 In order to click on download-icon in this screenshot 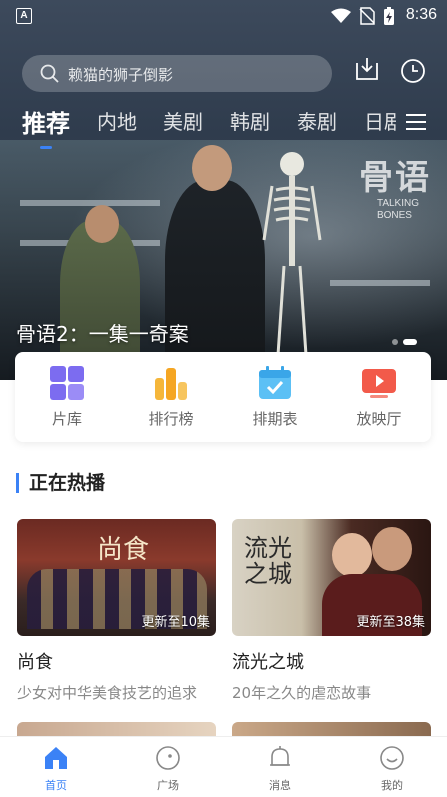, I will do `click(367, 69)`.